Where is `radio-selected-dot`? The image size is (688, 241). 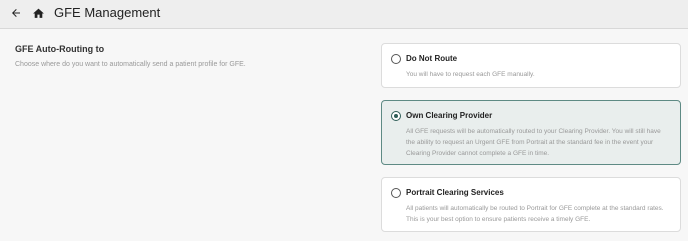 radio-selected-dot is located at coordinates (396, 116).